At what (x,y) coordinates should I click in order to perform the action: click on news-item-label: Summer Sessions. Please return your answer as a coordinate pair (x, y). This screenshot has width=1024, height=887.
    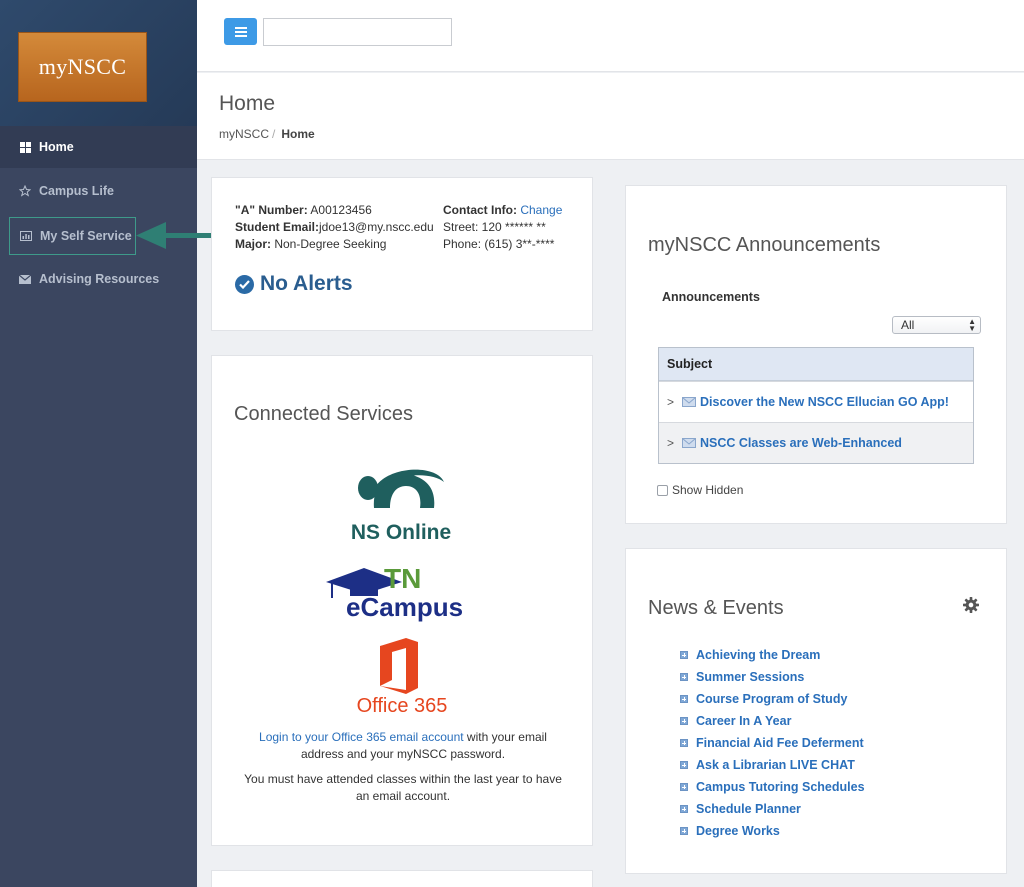
    Looking at the image, I should click on (750, 677).